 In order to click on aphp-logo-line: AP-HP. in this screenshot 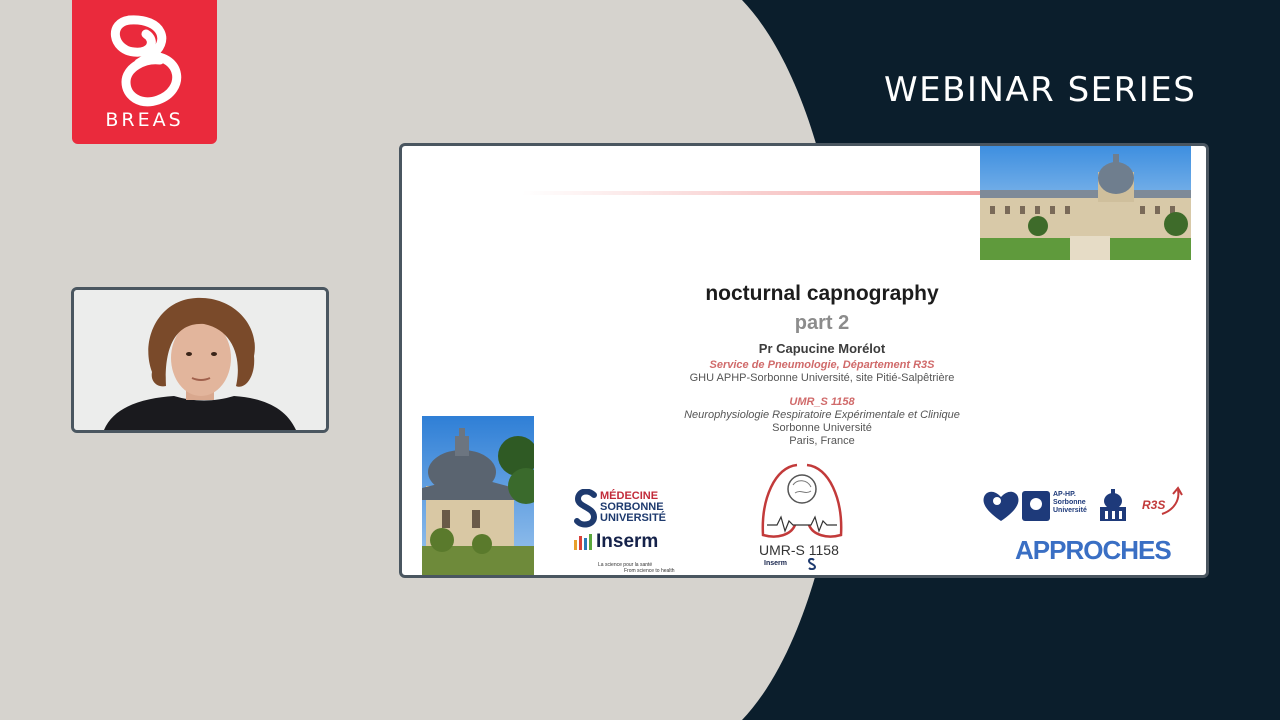, I will do `click(1064, 494)`.